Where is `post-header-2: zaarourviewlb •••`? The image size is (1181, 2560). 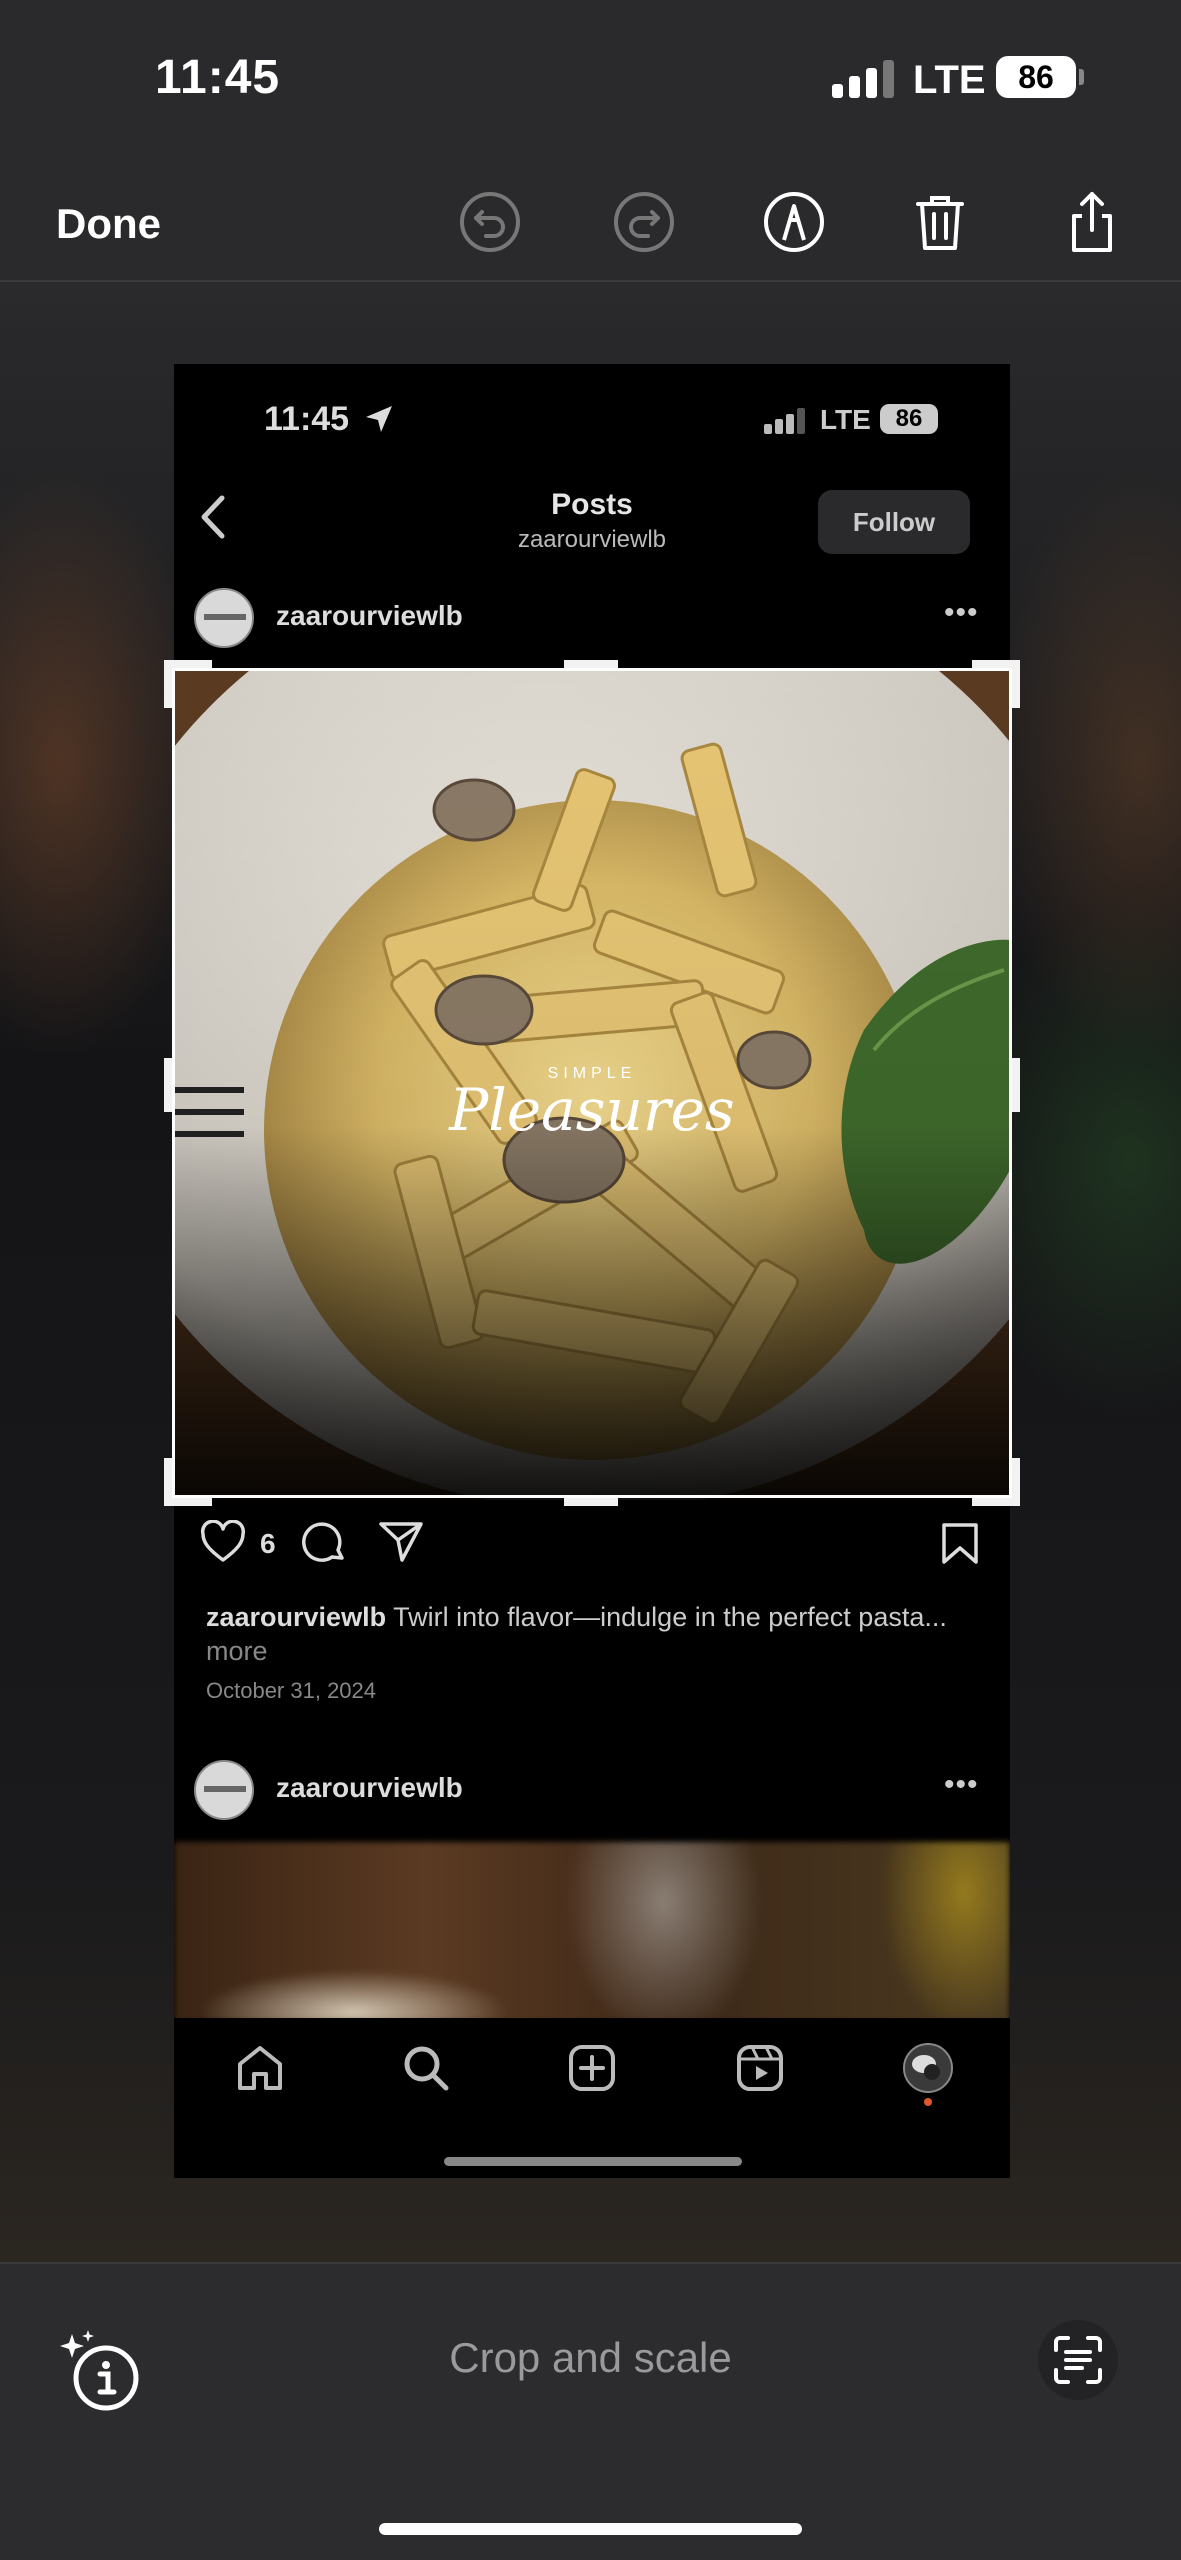
post-header-2: zaarourviewlb ••• is located at coordinates (592, 1788).